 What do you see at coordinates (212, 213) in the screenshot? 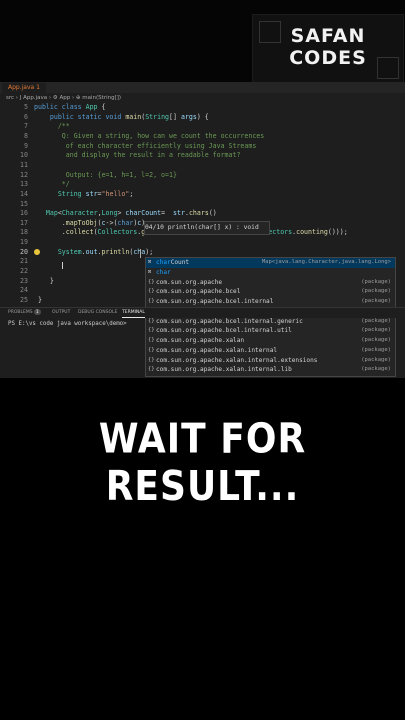
I see `code-token: ()` at bounding box center [212, 213].